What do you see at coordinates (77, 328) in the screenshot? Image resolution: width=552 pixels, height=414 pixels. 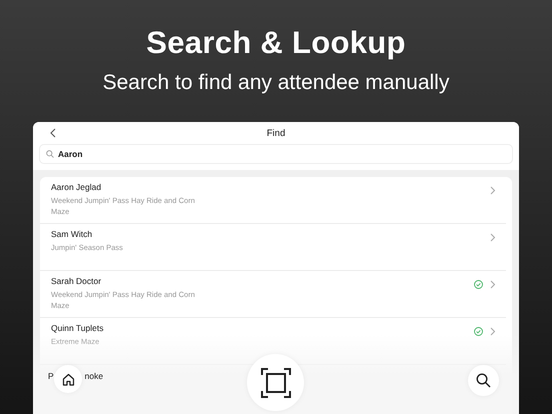 I see `attendee-name: Quinn Tuplets` at bounding box center [77, 328].